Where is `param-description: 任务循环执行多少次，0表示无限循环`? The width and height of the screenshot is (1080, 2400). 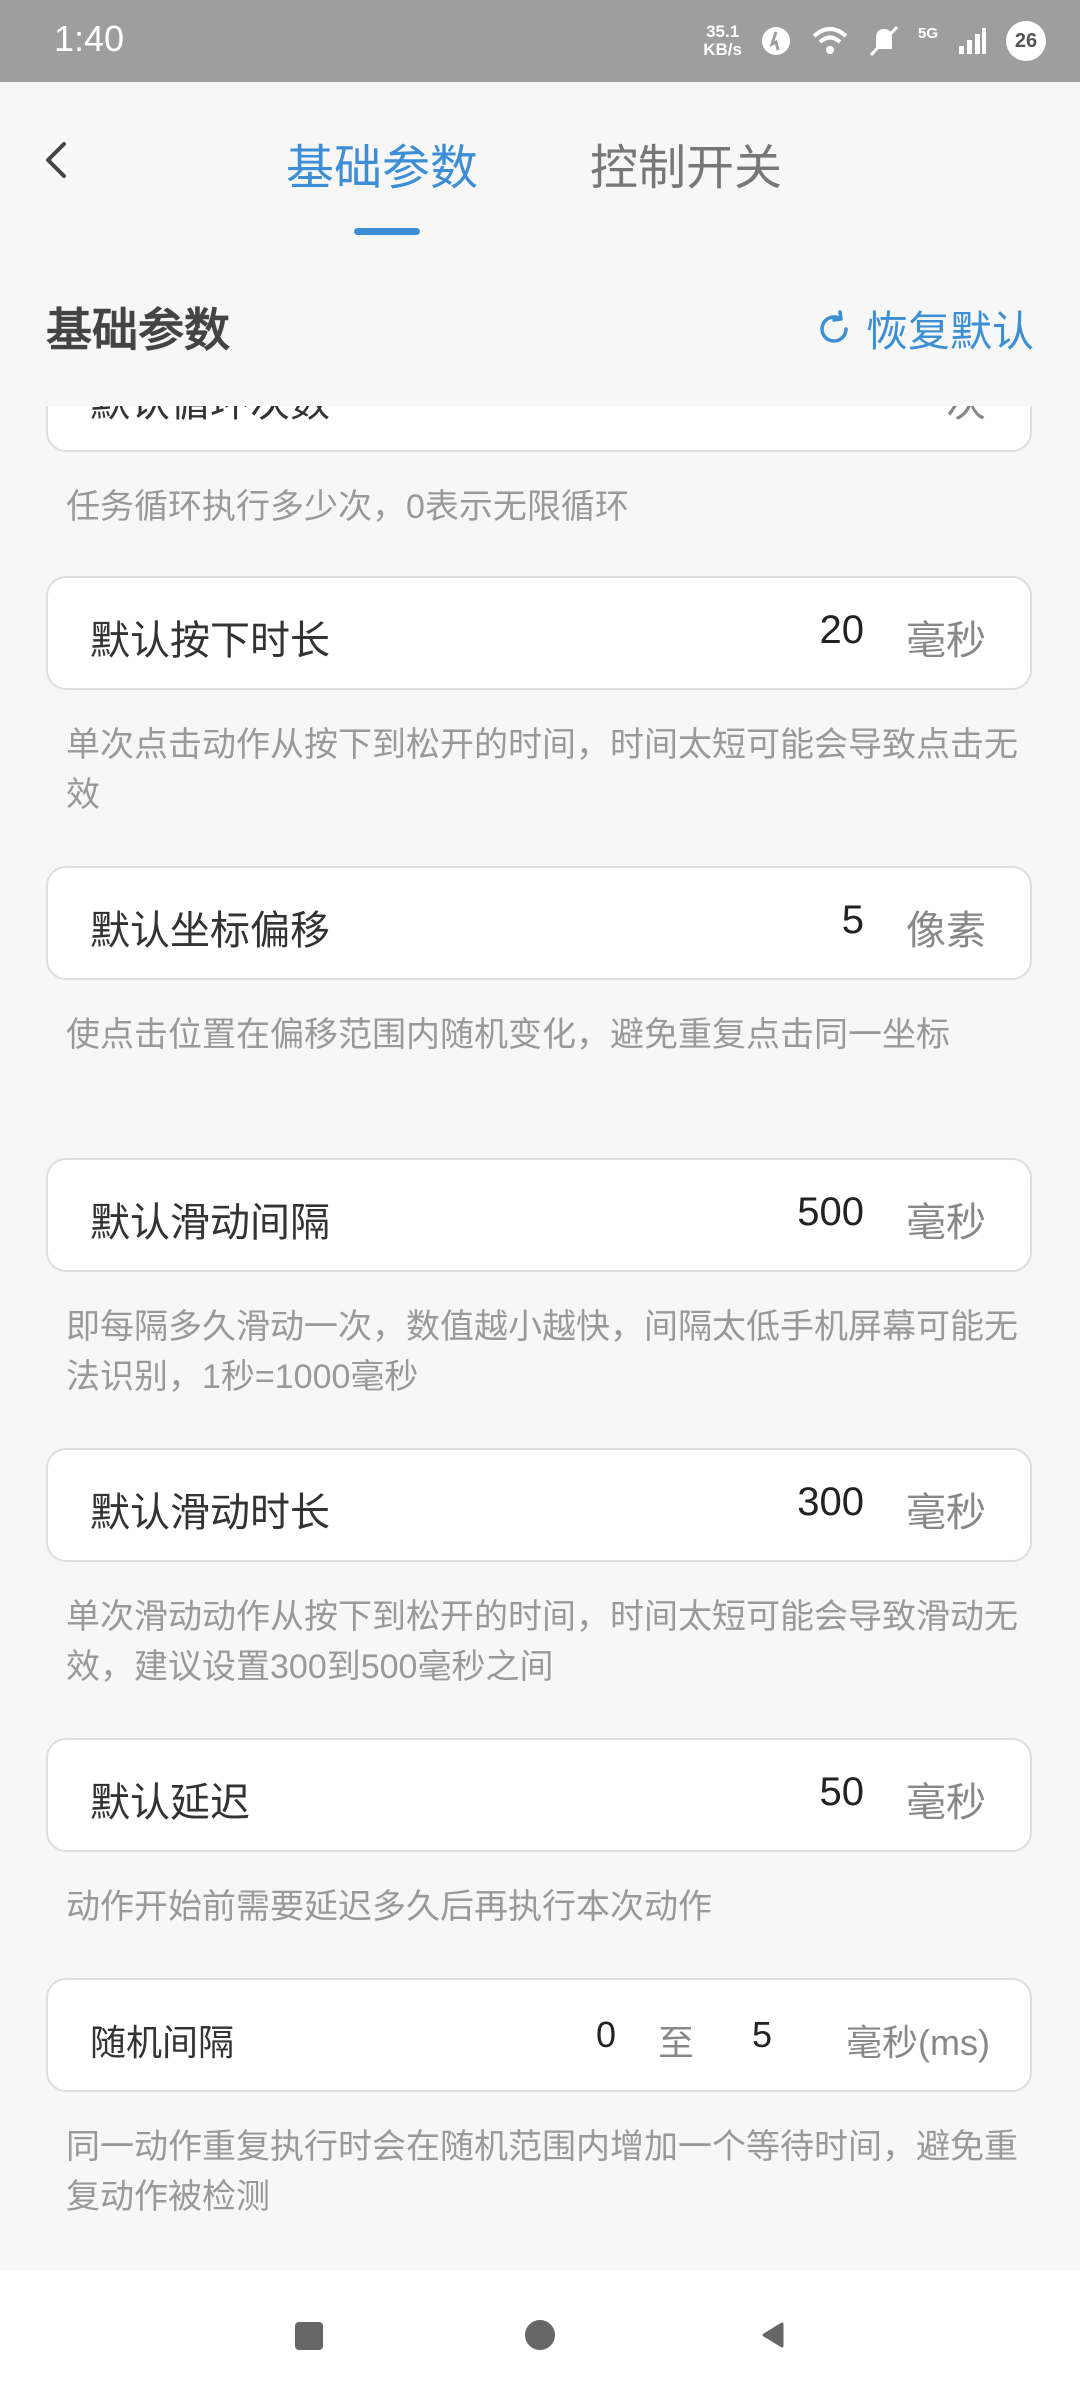
param-description: 任务循环执行多少次，0表示无限循环 is located at coordinates (347, 507).